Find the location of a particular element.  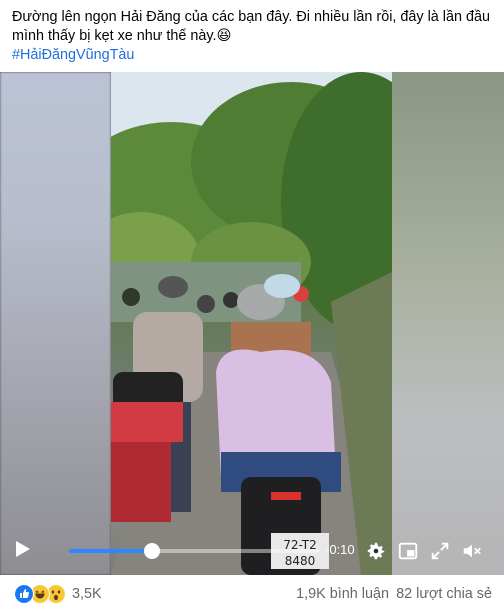

play-icon is located at coordinates (23, 549).